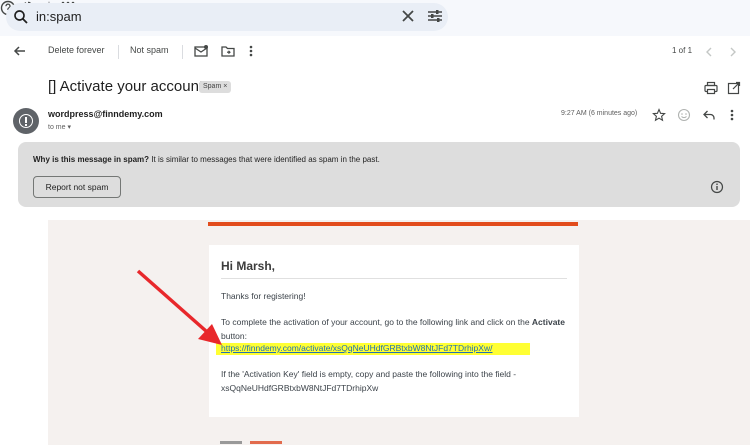  What do you see at coordinates (59, 127) in the screenshot?
I see `recipient-details-toggle: to me ▾` at bounding box center [59, 127].